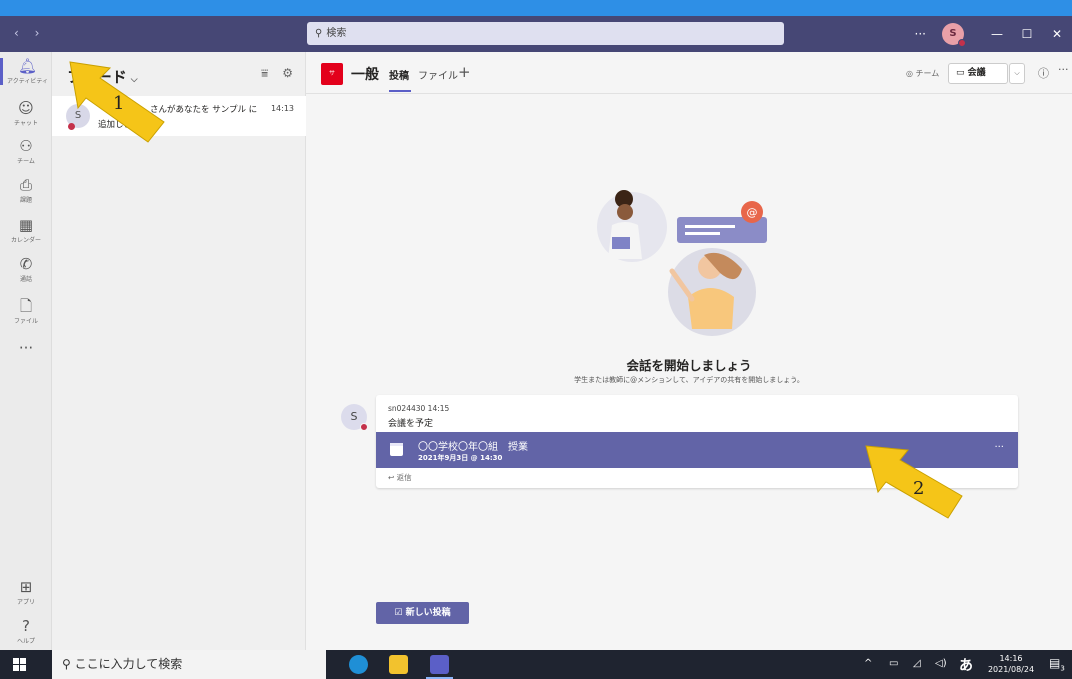  I want to click on active-tab-indicator, so click(400, 91).